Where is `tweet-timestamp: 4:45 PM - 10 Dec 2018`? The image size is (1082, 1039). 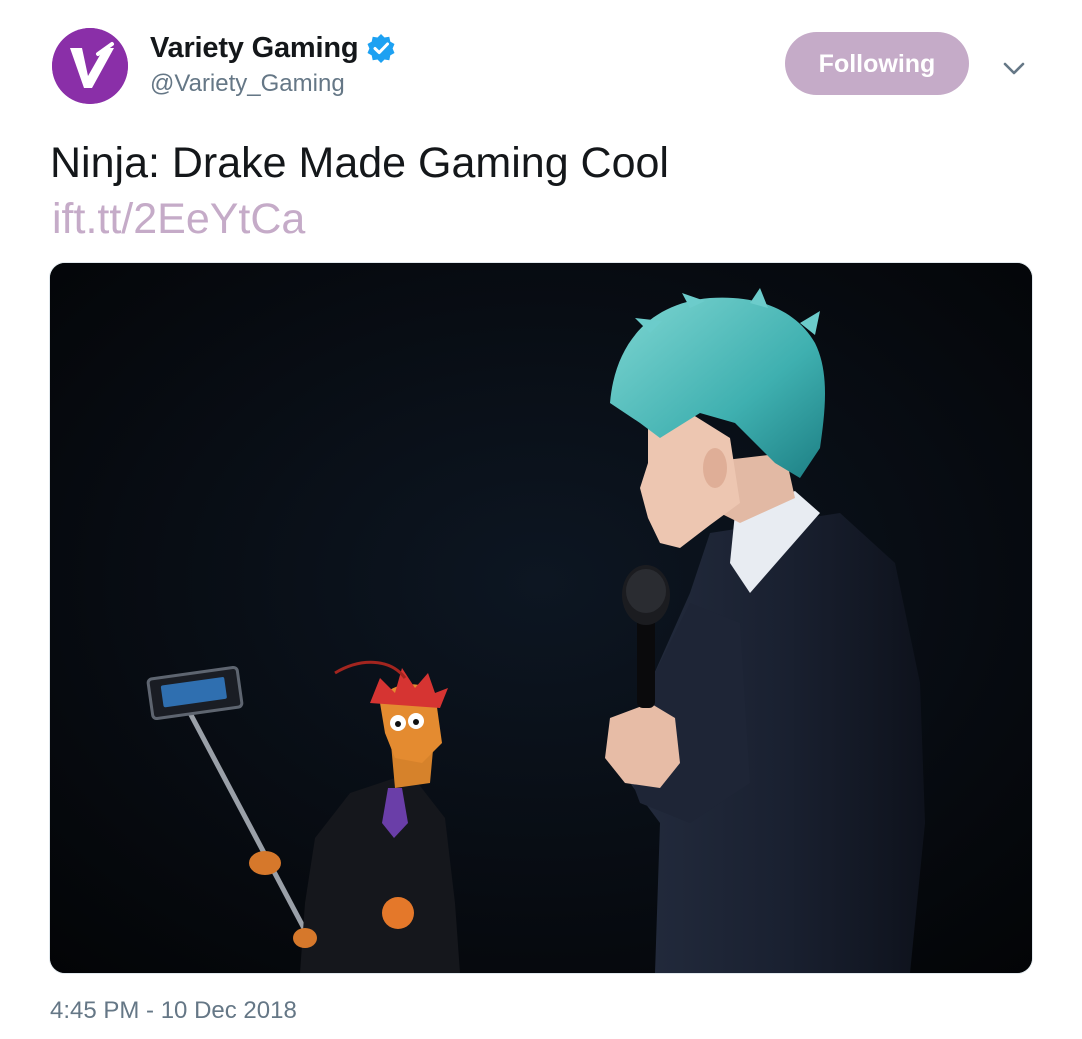 tweet-timestamp: 4:45 PM - 10 Dec 2018 is located at coordinates (173, 1011).